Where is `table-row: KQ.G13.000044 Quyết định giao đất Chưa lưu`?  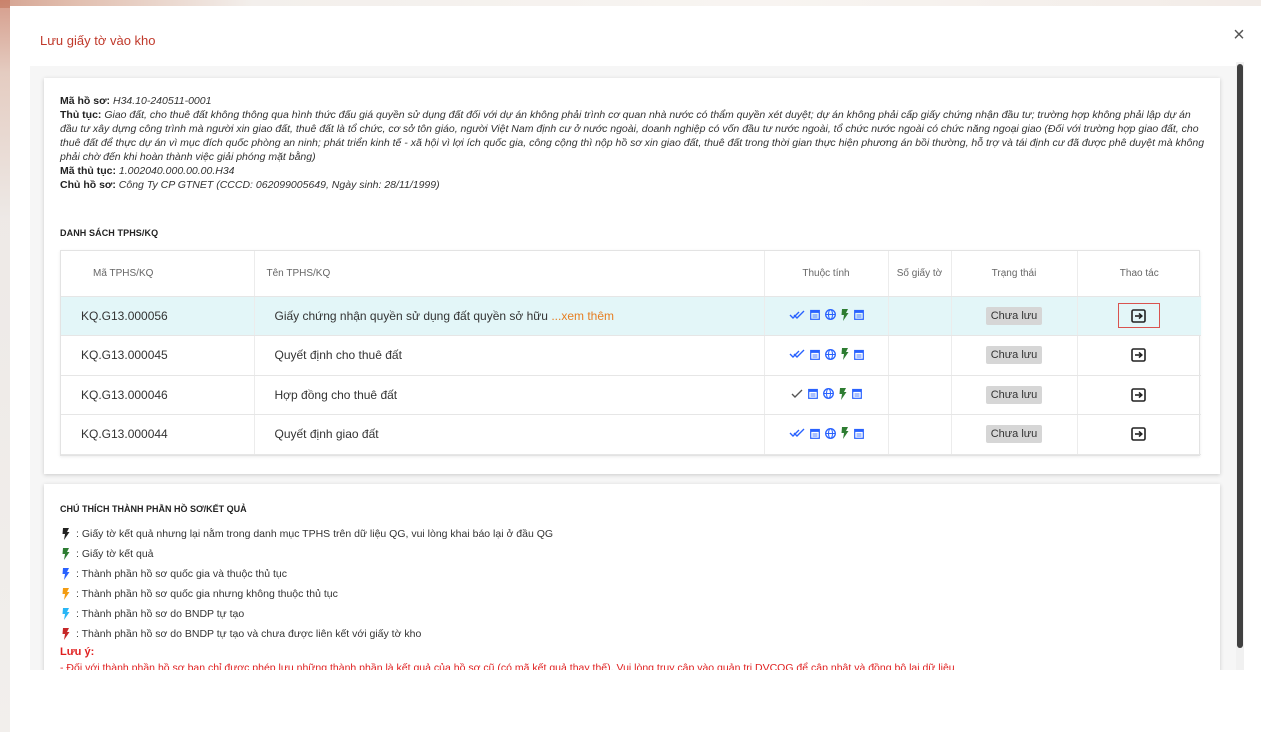 table-row: KQ.G13.000044 Quyết định giao đất Chưa lưu is located at coordinates (631, 434).